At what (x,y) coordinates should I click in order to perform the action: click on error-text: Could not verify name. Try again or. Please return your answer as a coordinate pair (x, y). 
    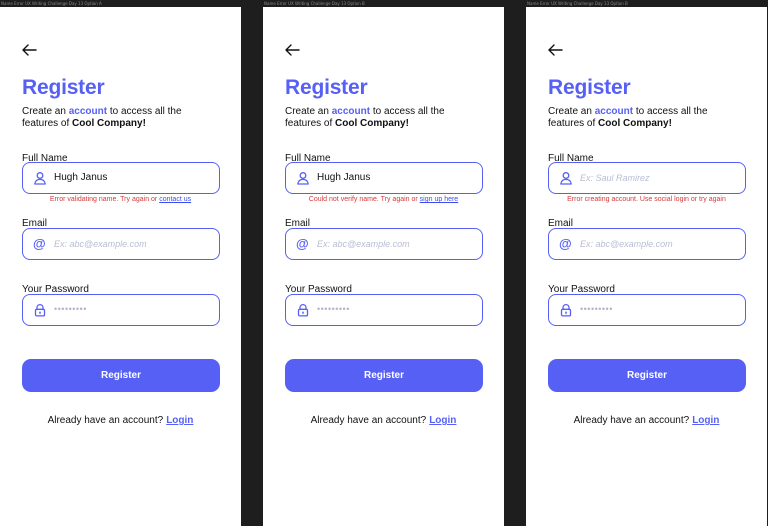
    Looking at the image, I should click on (364, 199).